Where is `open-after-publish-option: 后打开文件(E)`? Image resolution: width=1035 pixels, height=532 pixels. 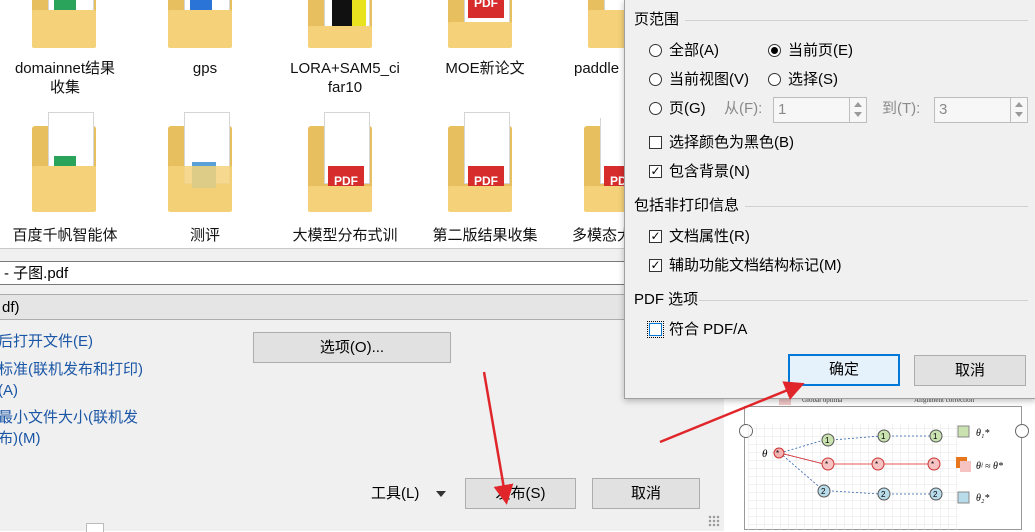
open-after-publish-option: 后打开文件(E) is located at coordinates (46, 341).